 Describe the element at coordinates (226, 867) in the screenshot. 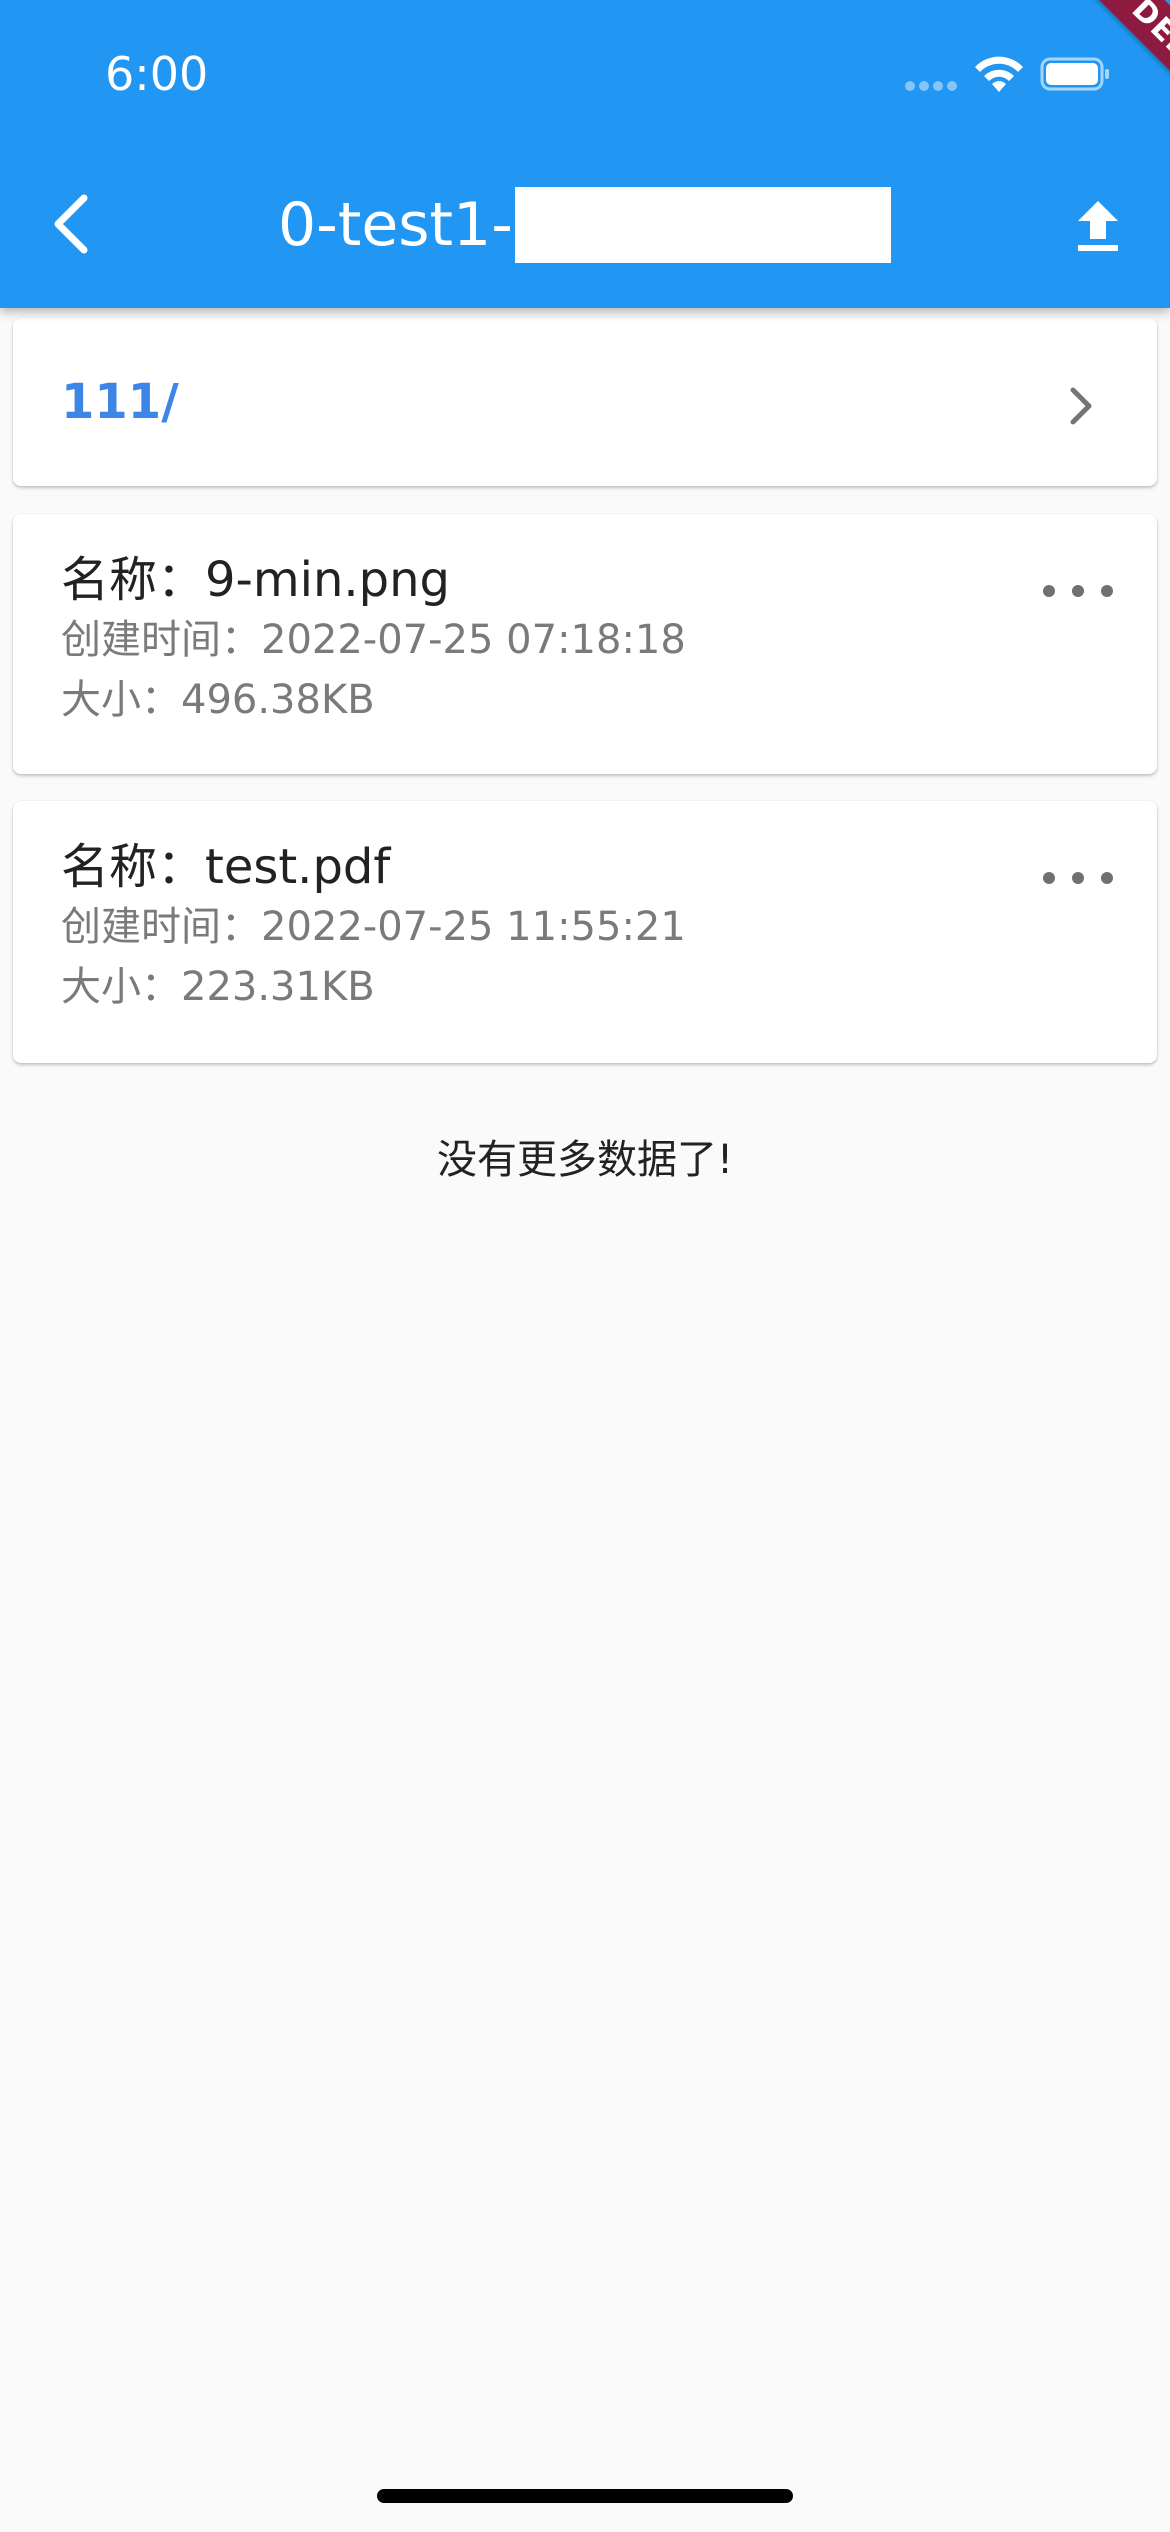

I see `file-name: 名称：test.pdf` at that location.